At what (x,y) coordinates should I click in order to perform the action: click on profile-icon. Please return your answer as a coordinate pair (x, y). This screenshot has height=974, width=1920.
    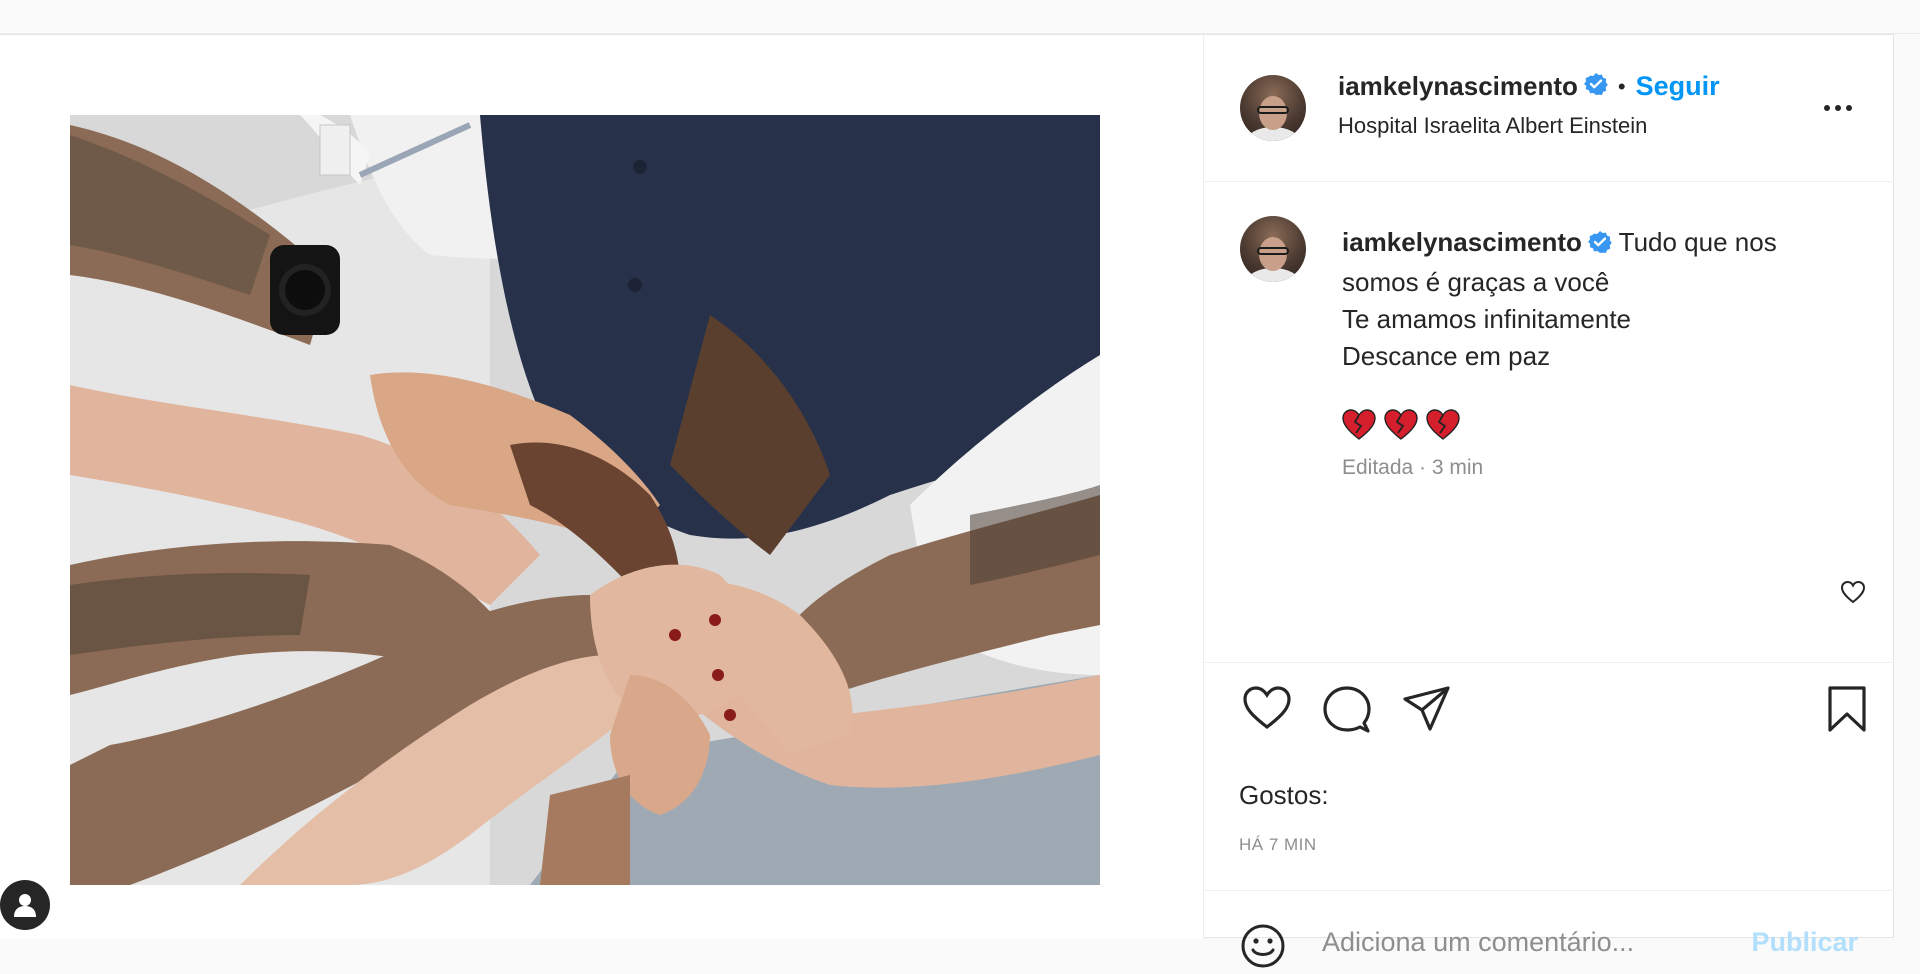
    Looking at the image, I should click on (25, 905).